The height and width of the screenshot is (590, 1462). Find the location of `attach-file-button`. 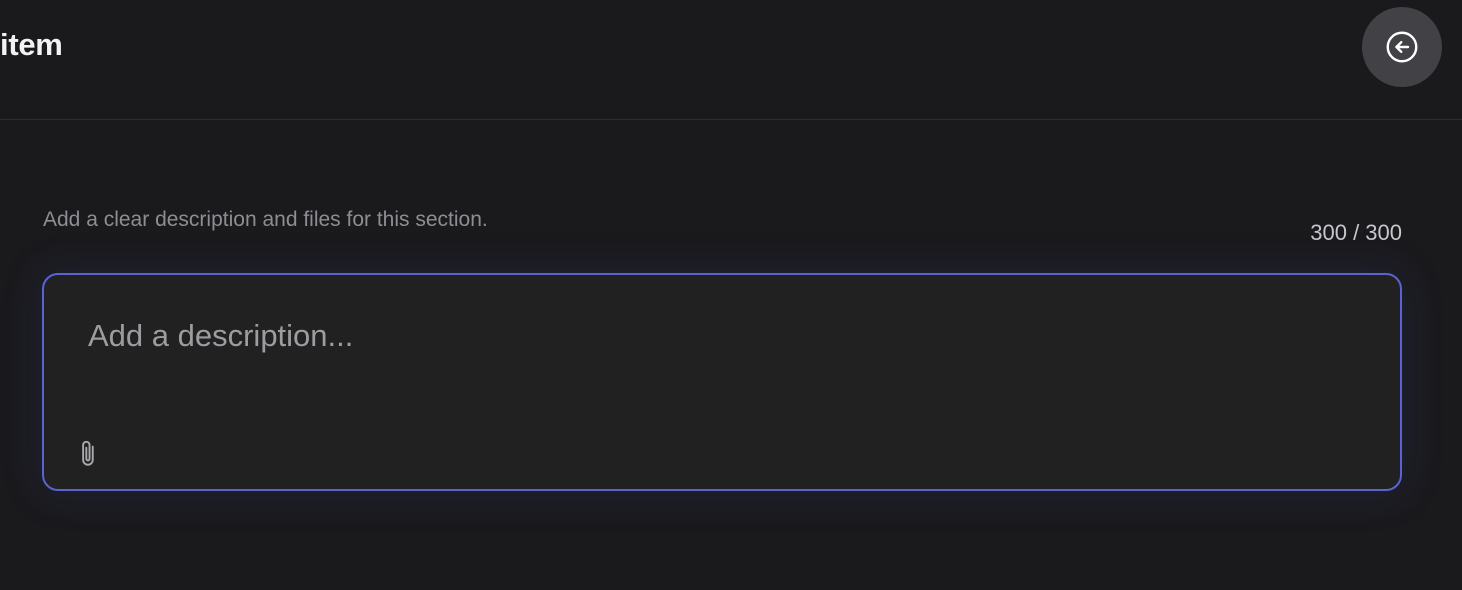

attach-file-button is located at coordinates (89, 453).